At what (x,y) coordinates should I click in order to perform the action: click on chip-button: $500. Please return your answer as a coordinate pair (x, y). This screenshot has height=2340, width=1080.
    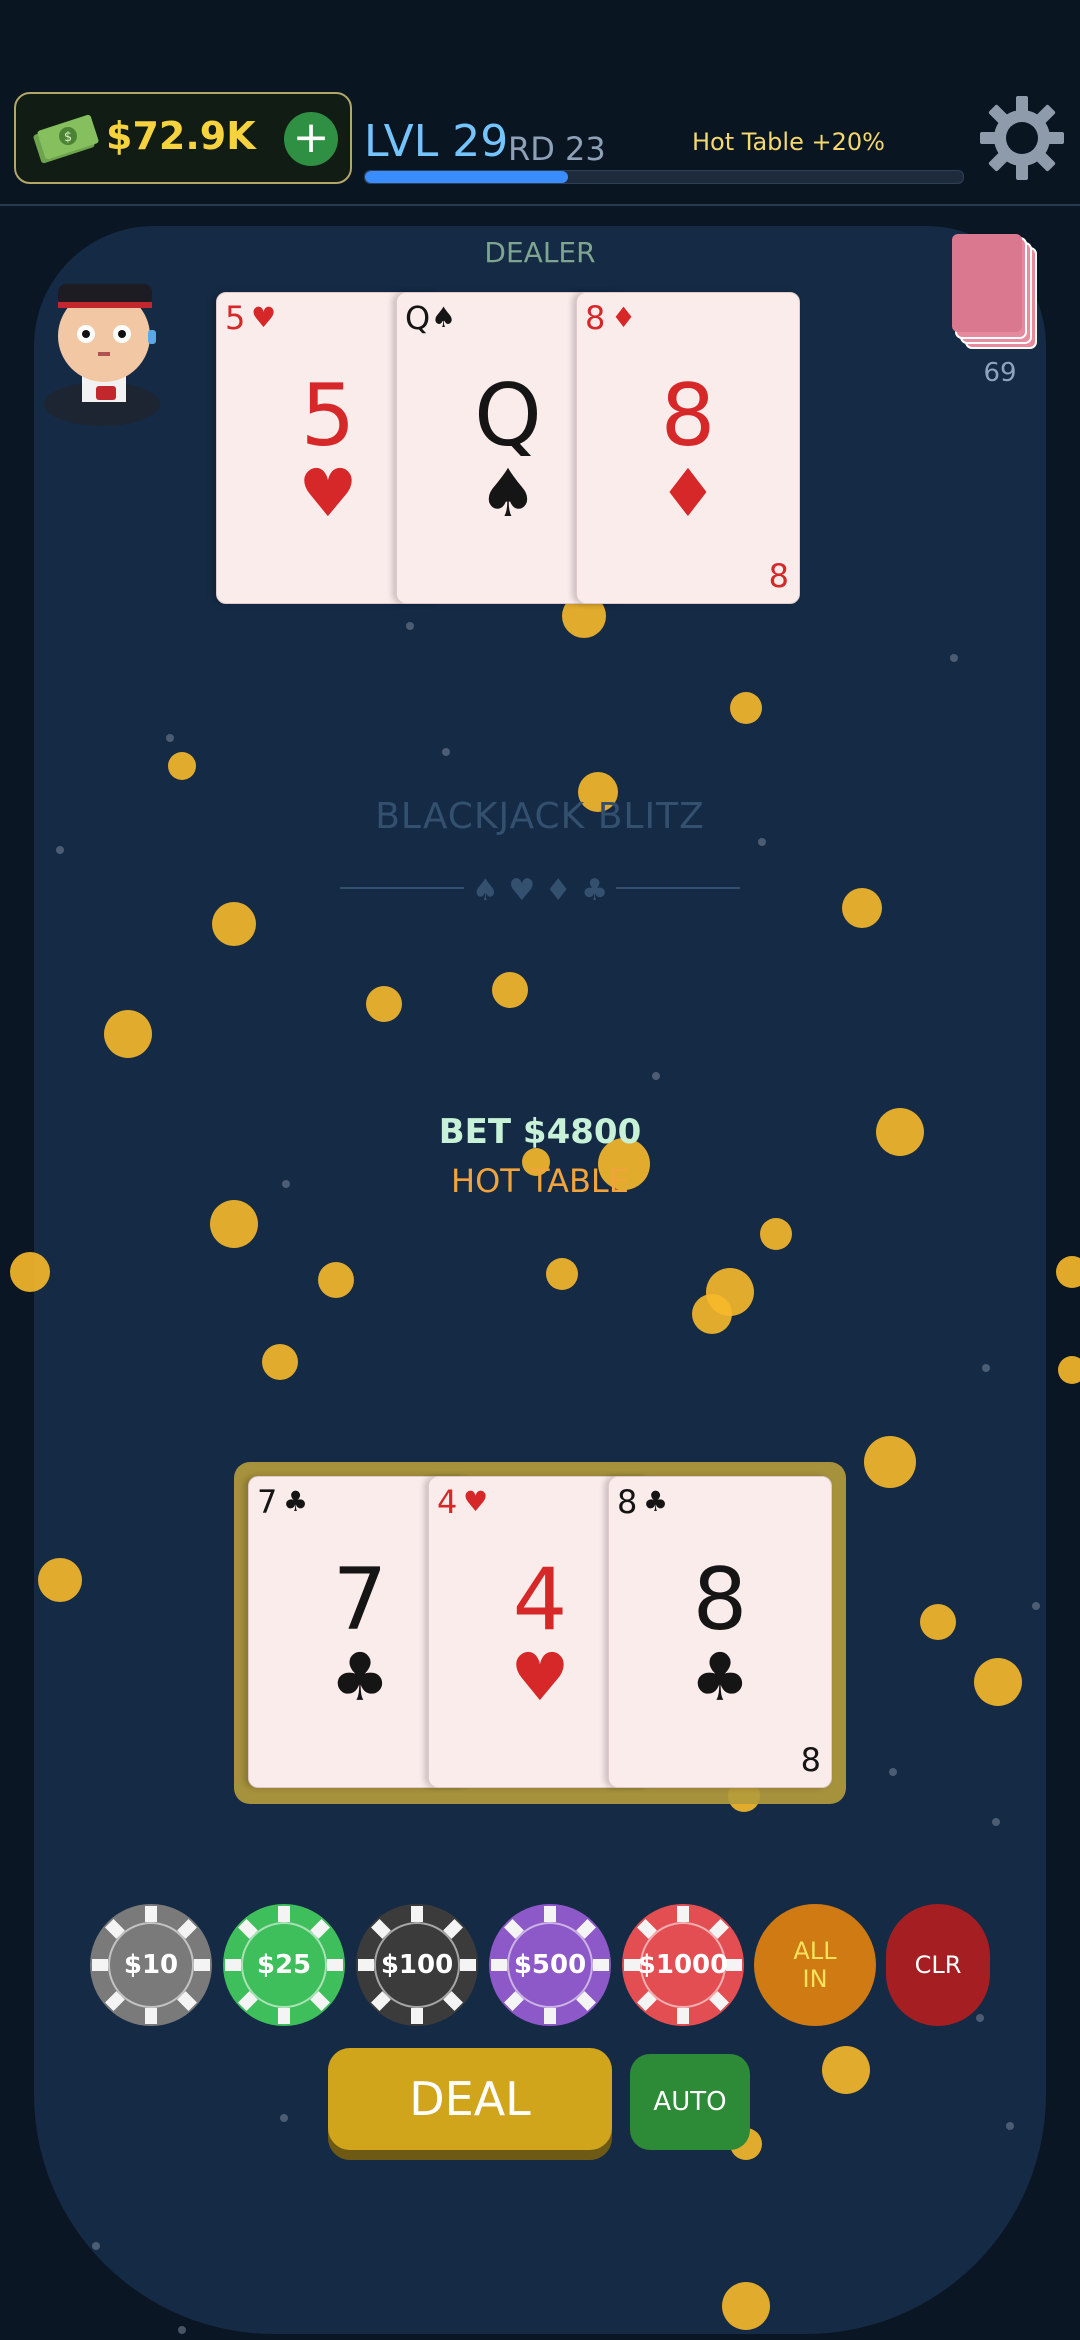
    Looking at the image, I should click on (550, 1965).